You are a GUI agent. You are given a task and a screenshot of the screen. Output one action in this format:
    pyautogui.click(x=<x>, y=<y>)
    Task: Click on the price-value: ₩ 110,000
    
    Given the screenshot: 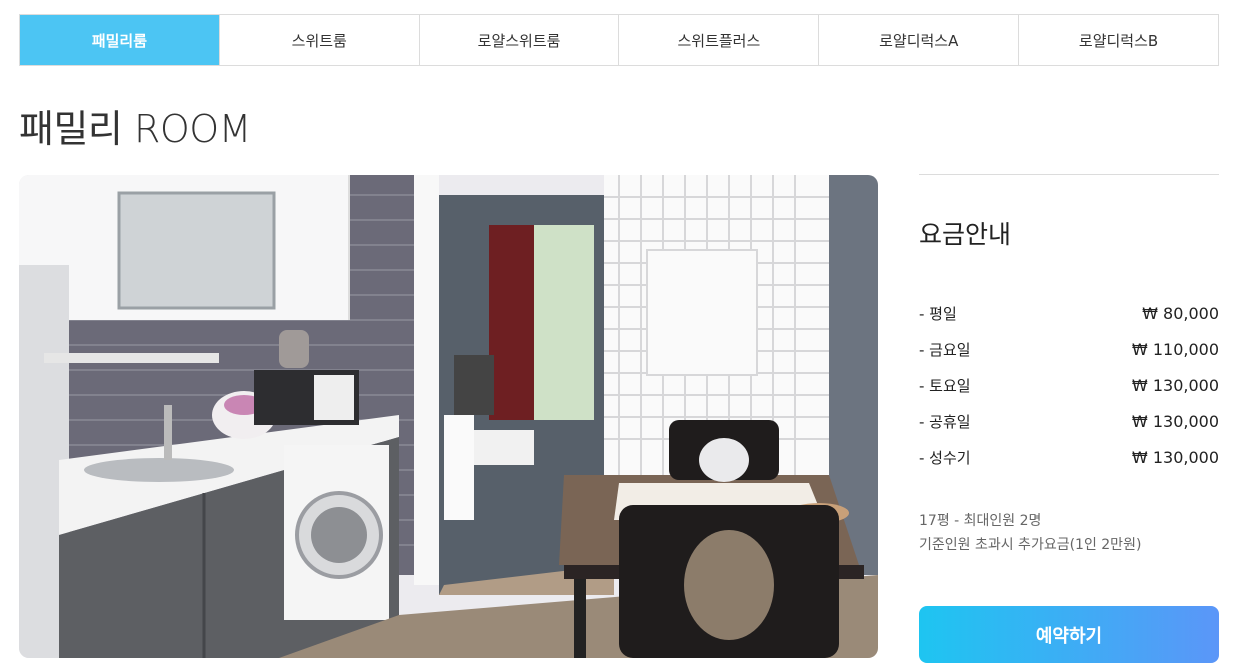 What is the action you would take?
    pyautogui.click(x=1175, y=349)
    